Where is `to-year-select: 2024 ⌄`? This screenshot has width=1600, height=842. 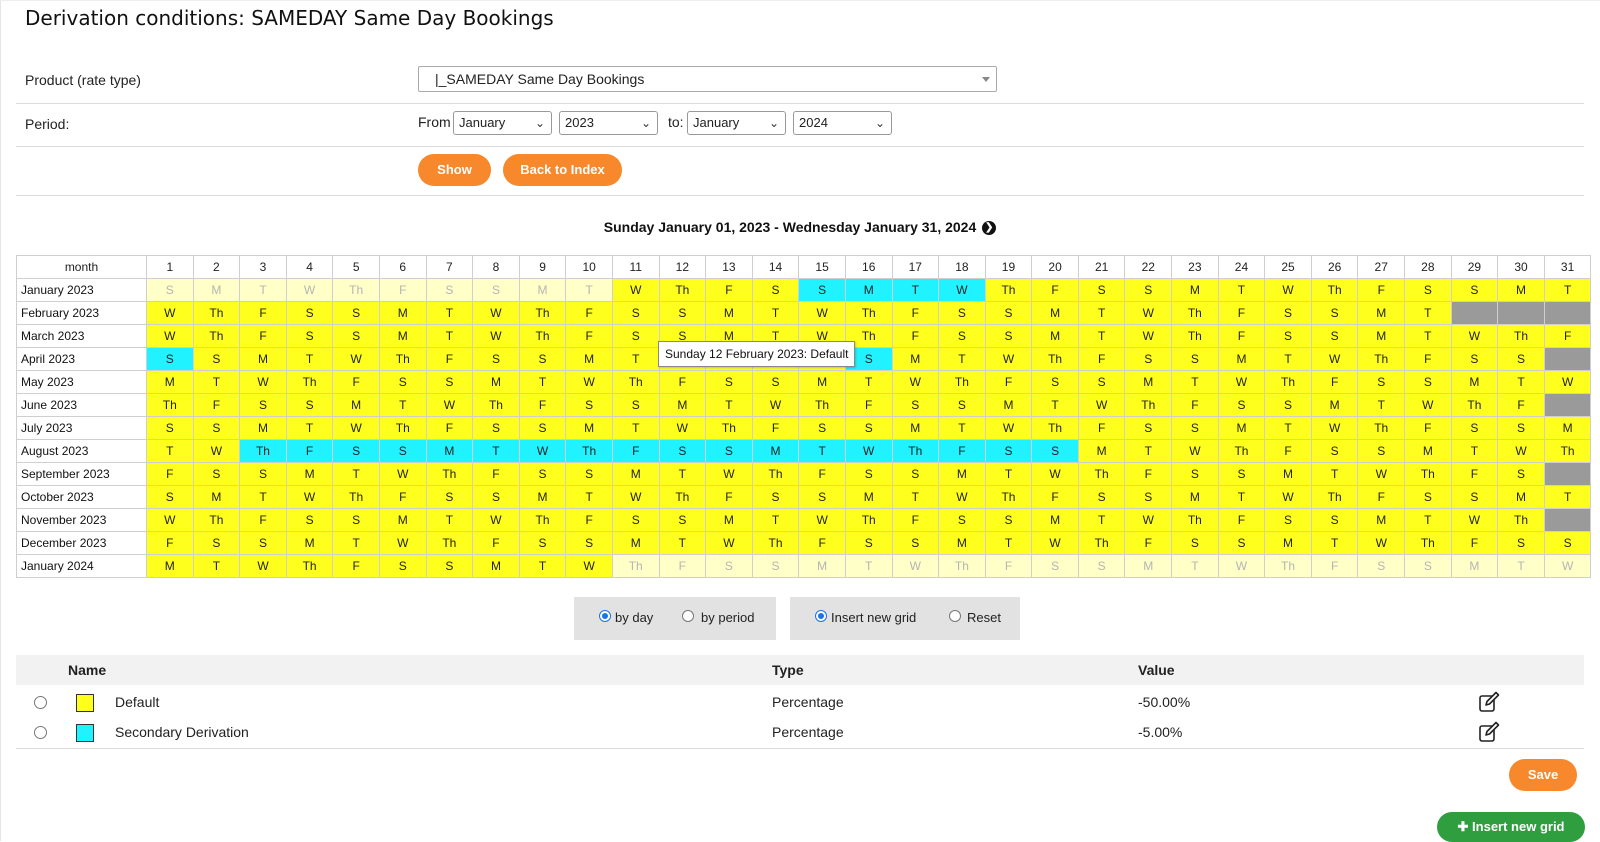 to-year-select: 2024 ⌄ is located at coordinates (842, 123).